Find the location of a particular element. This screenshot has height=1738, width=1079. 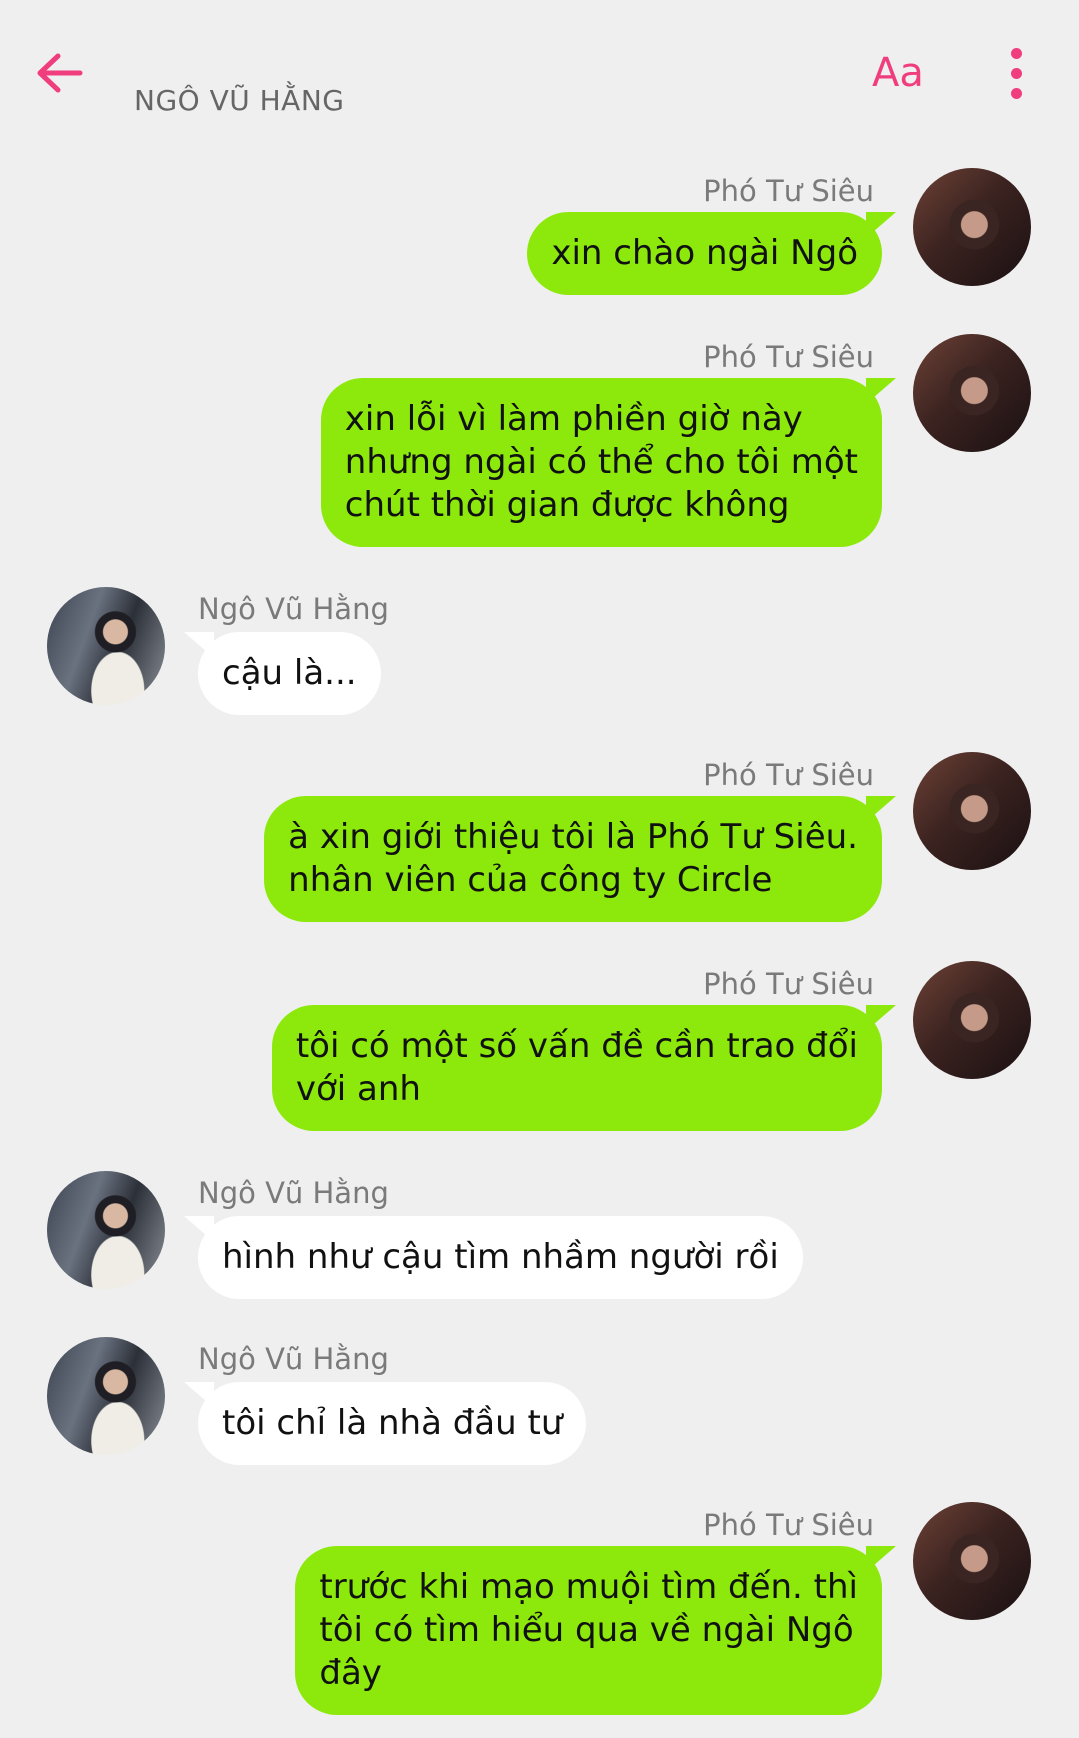

message-line: trước khi mạo muội tìm đến. thì is located at coordinates (588, 1587).